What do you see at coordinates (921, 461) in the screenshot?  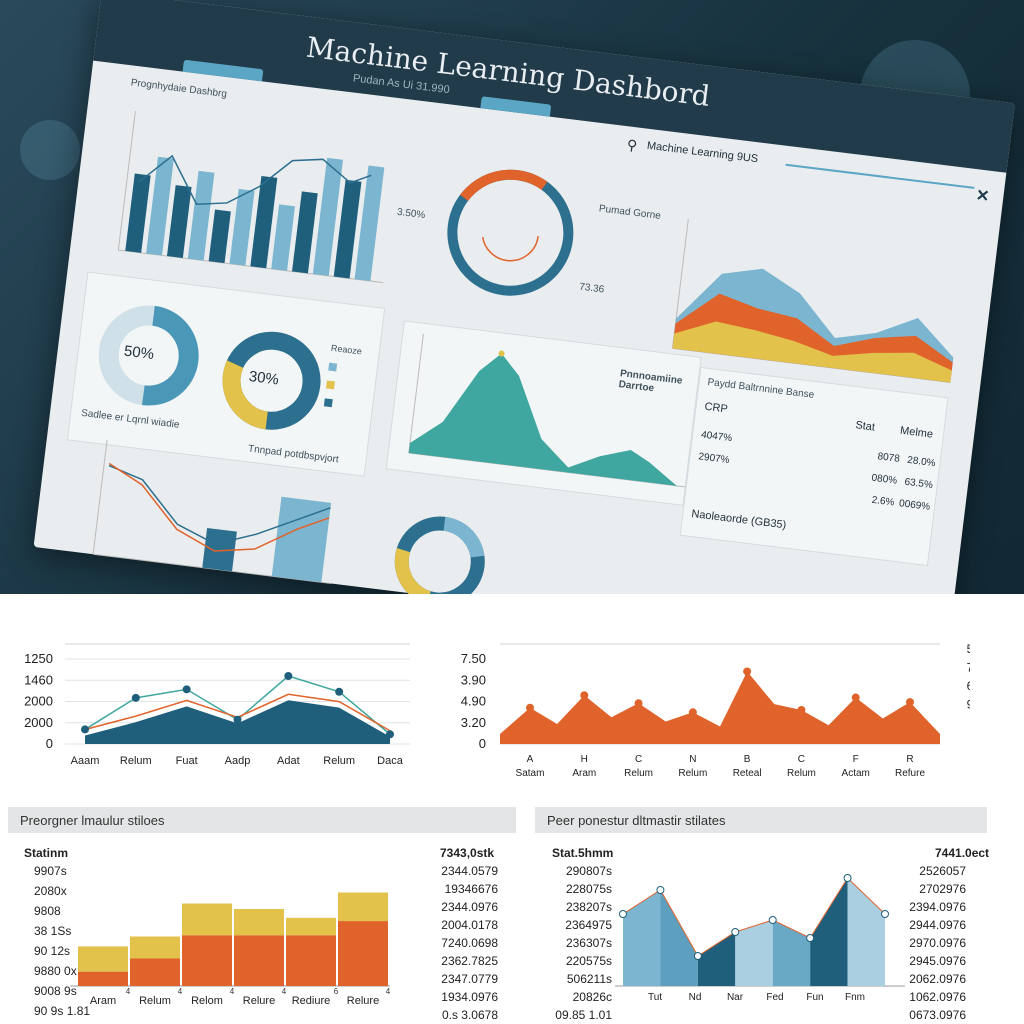 I see `table-cell: 28.0%` at bounding box center [921, 461].